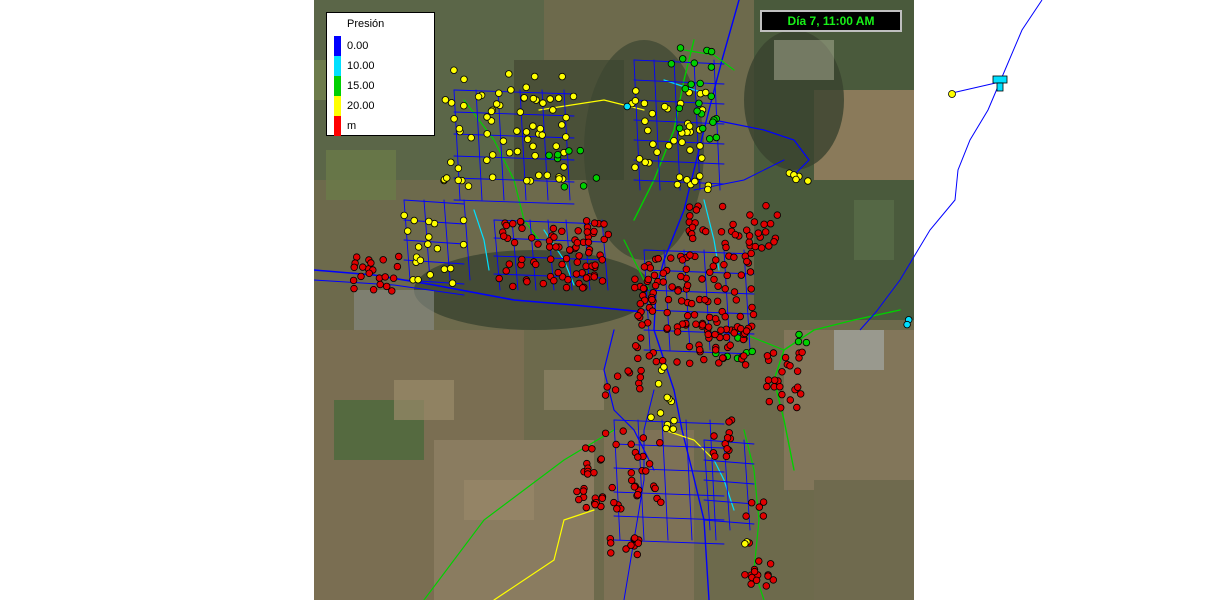 The image size is (1227, 600). What do you see at coordinates (361, 86) in the screenshot?
I see `legend-label-2: 15.00` at bounding box center [361, 86].